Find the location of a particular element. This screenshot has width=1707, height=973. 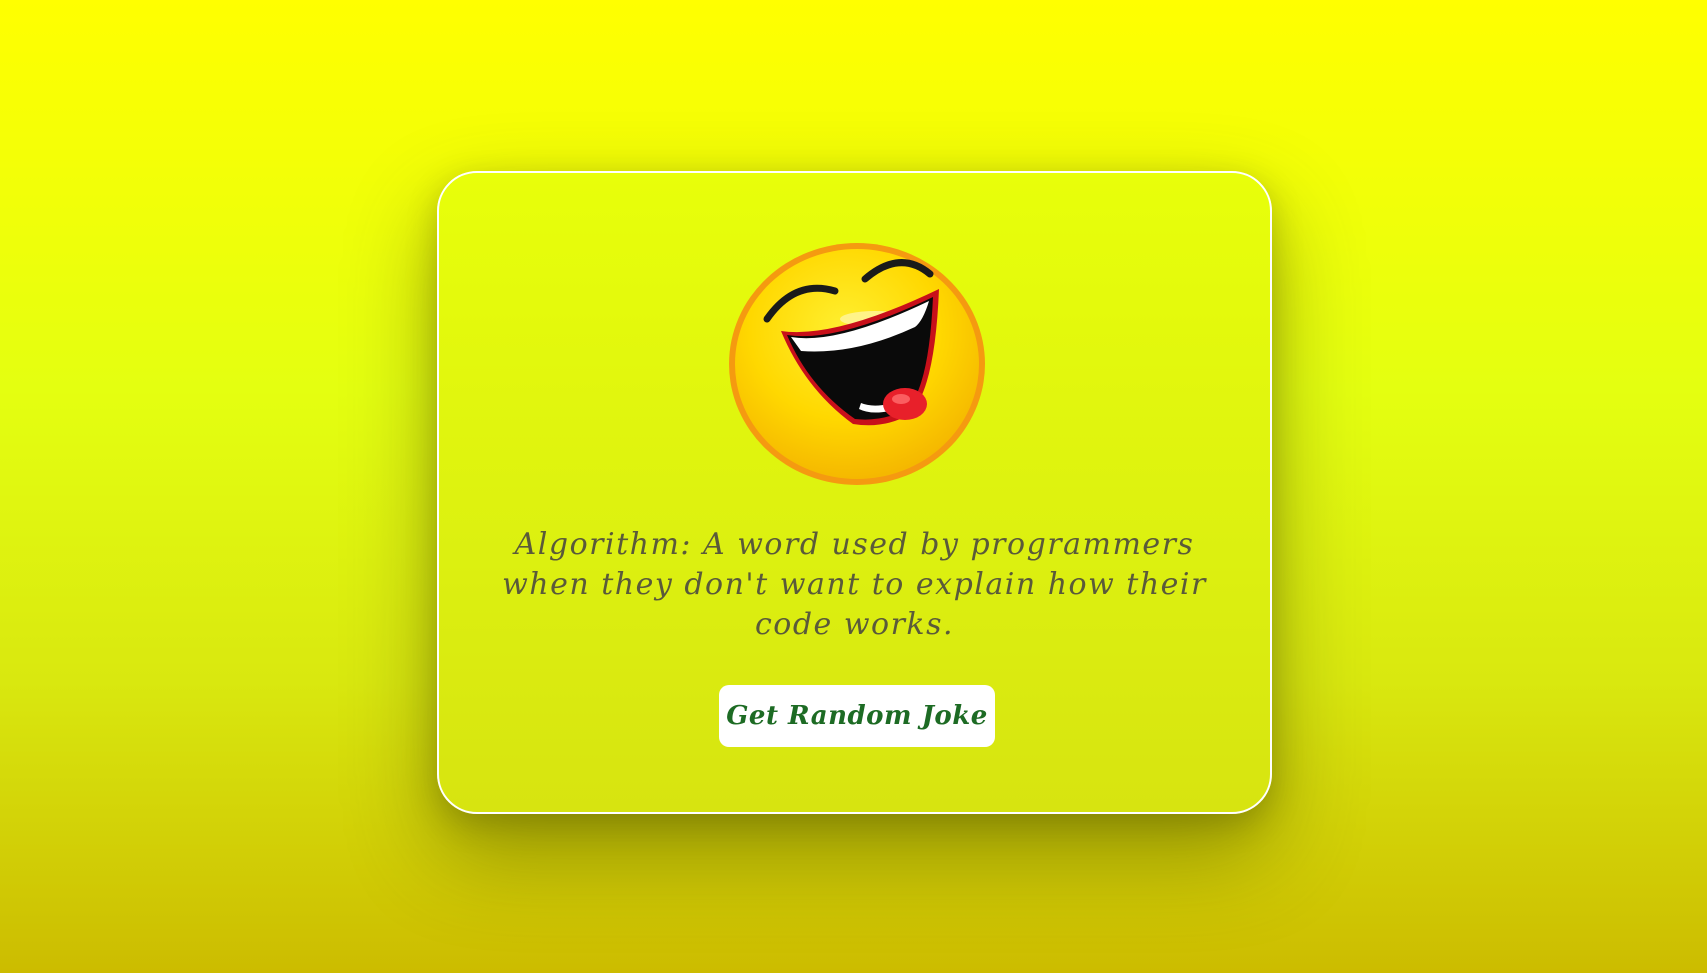

laughing-face-icon is located at coordinates (857, 364).